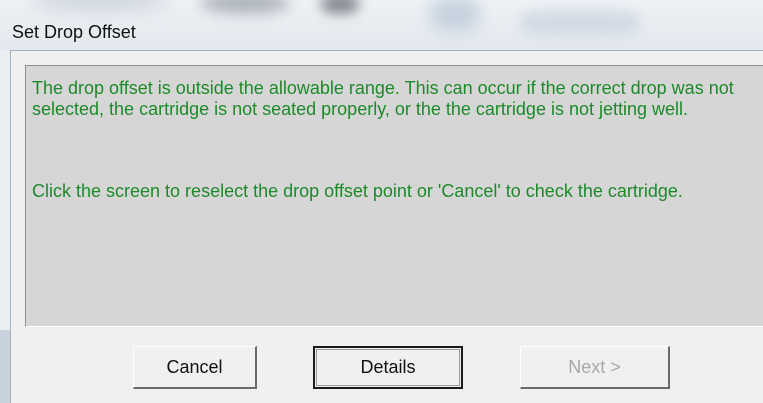  What do you see at coordinates (74, 32) in the screenshot?
I see `window-title: Set Drop Offset` at bounding box center [74, 32].